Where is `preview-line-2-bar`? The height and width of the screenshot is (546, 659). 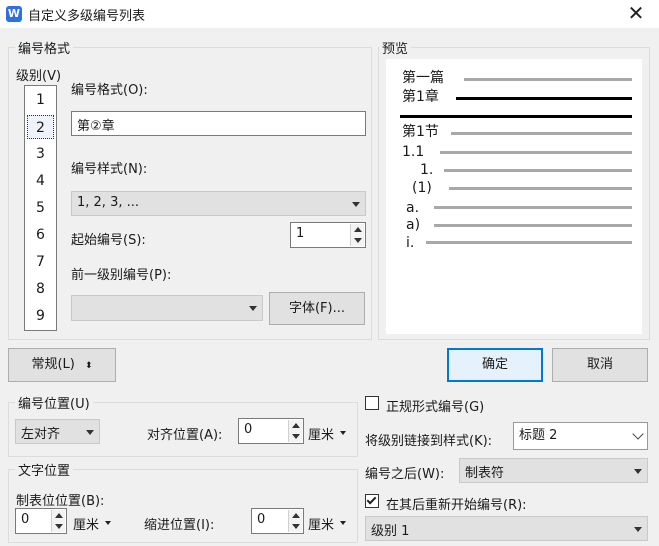
preview-line-2-bar is located at coordinates (544, 98).